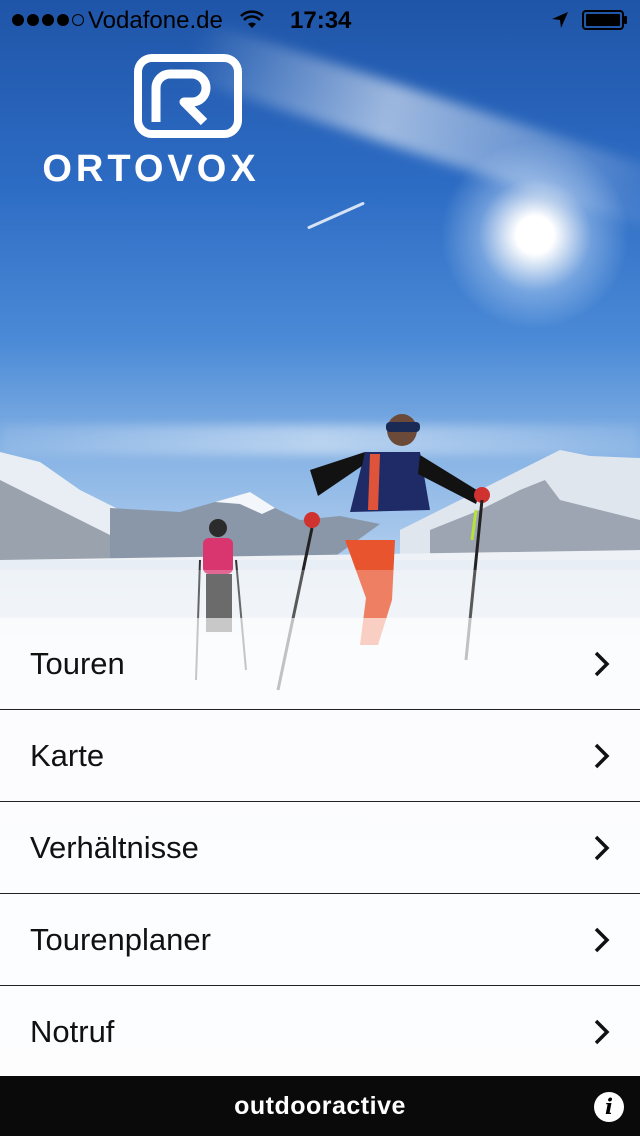  Describe the element at coordinates (320, 664) in the screenshot. I see `menu-item-touren: Touren` at that location.